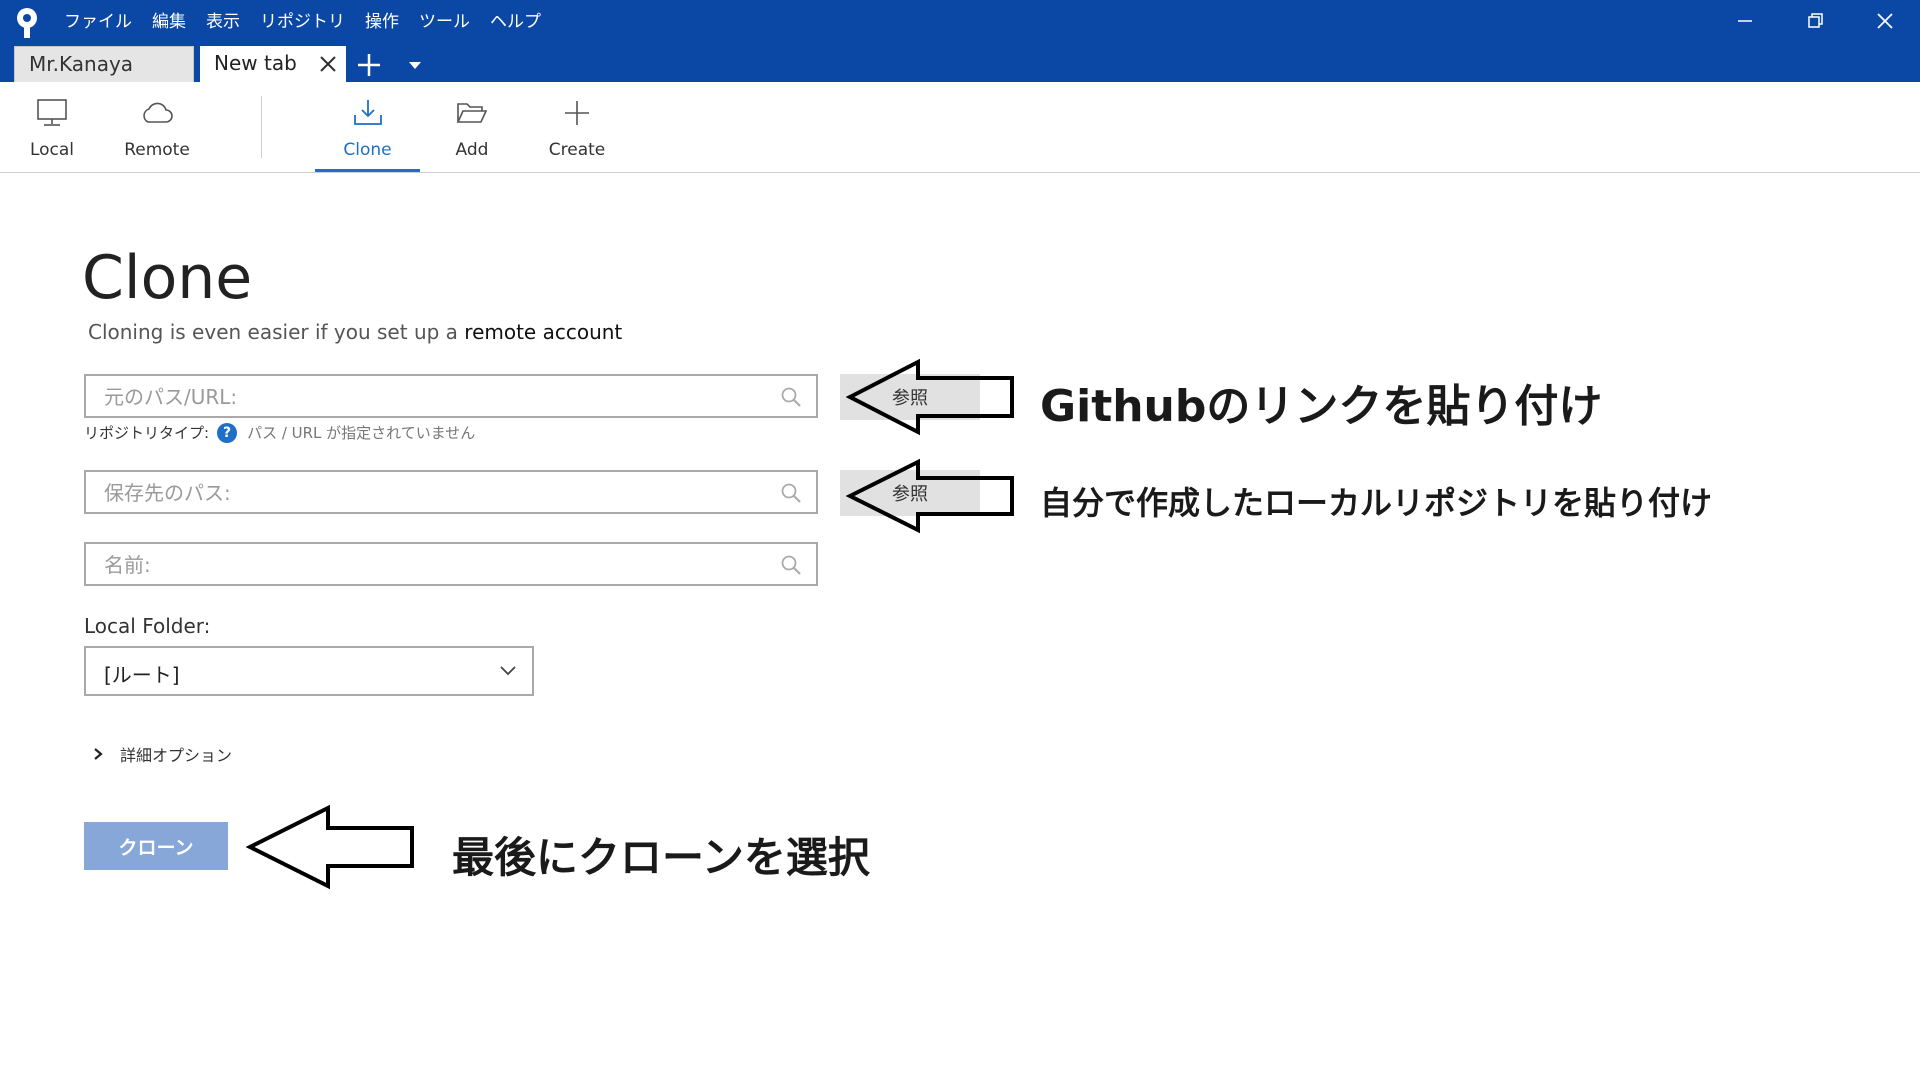 The width and height of the screenshot is (1920, 1080). I want to click on tab-label: Mr.Kanaya, so click(81, 64).